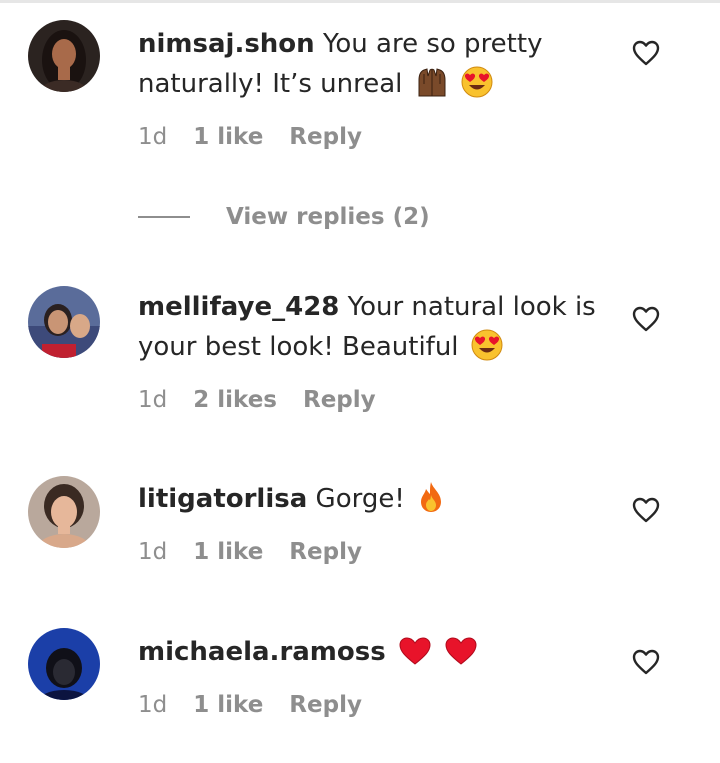 Image resolution: width=720 pixels, height=763 pixels. I want to click on raising-hands-emoji, so click(432, 88).